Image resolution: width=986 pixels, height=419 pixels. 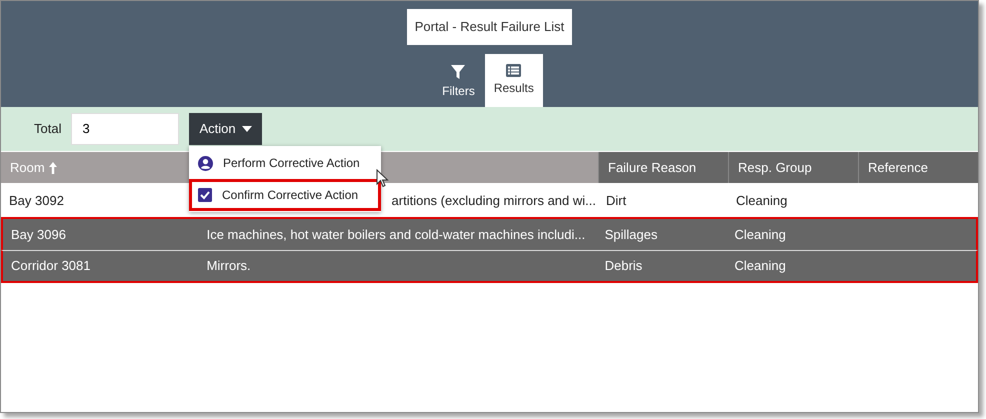 What do you see at coordinates (489, 266) in the screenshot?
I see `selected-row: Corridor 3081 Mirrors. Debris Cleaning` at bounding box center [489, 266].